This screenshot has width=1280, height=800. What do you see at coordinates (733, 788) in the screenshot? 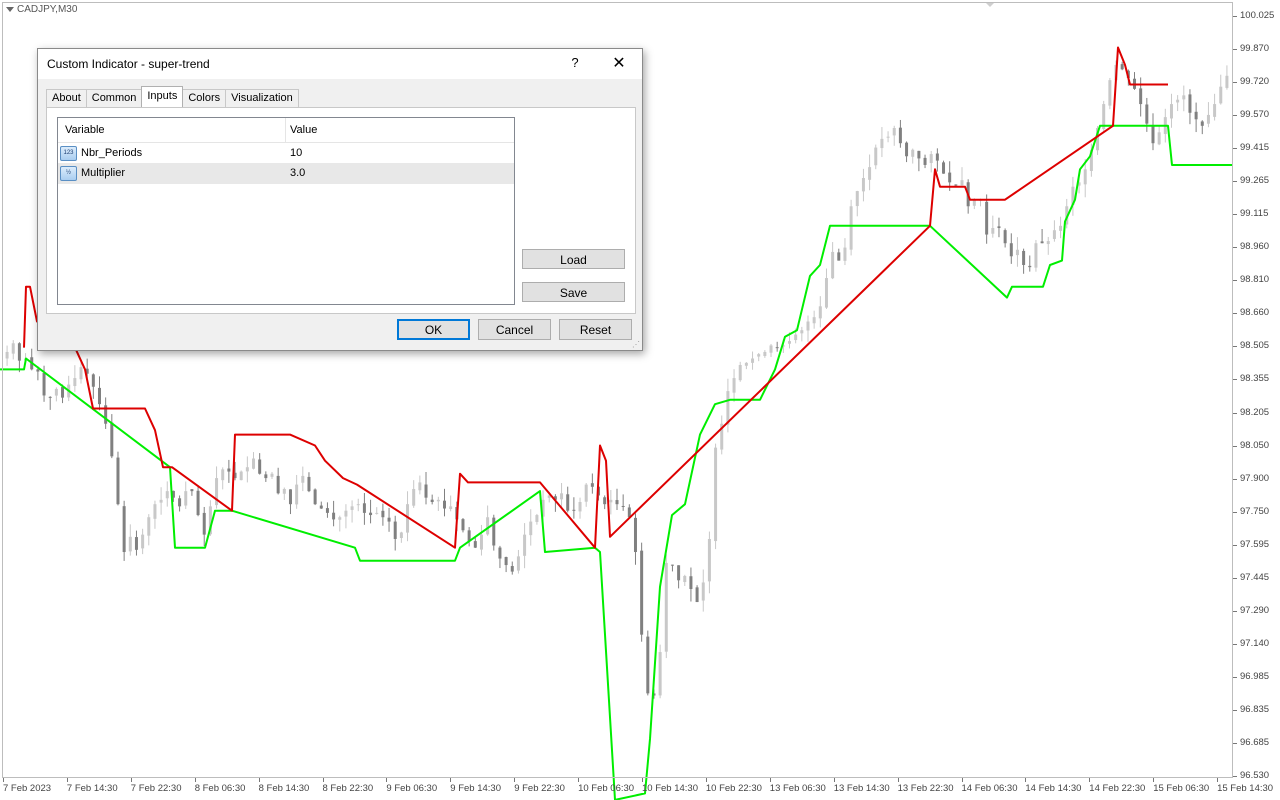
I see `time-tick-label: 10 Feb 22:30` at bounding box center [733, 788].